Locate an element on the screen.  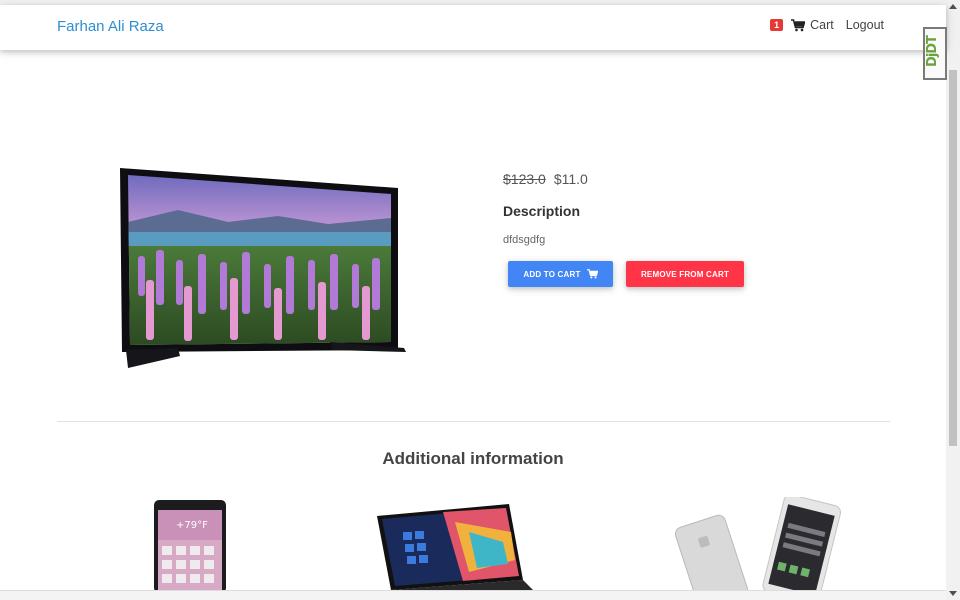
page-scrollbar is located at coordinates (953, 300).